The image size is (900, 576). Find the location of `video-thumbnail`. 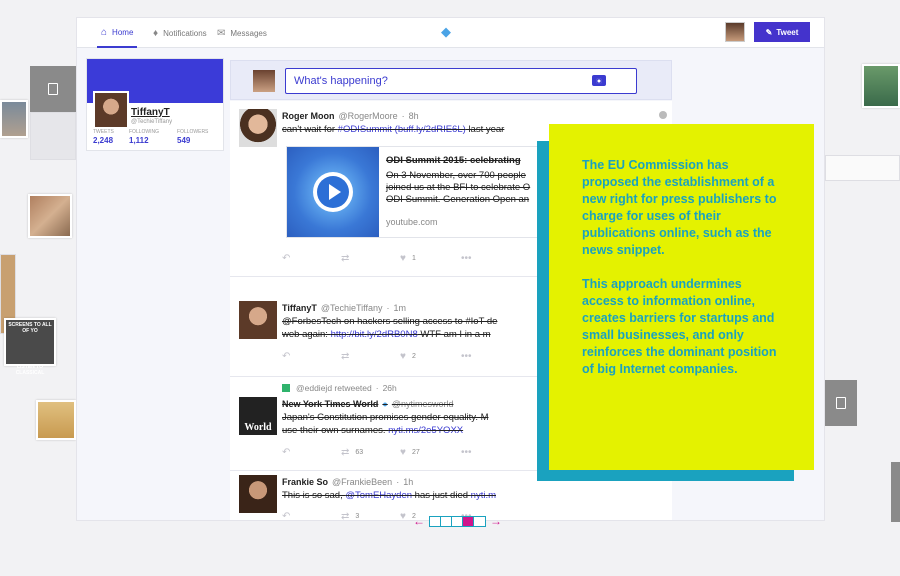

video-thumbnail is located at coordinates (333, 192).